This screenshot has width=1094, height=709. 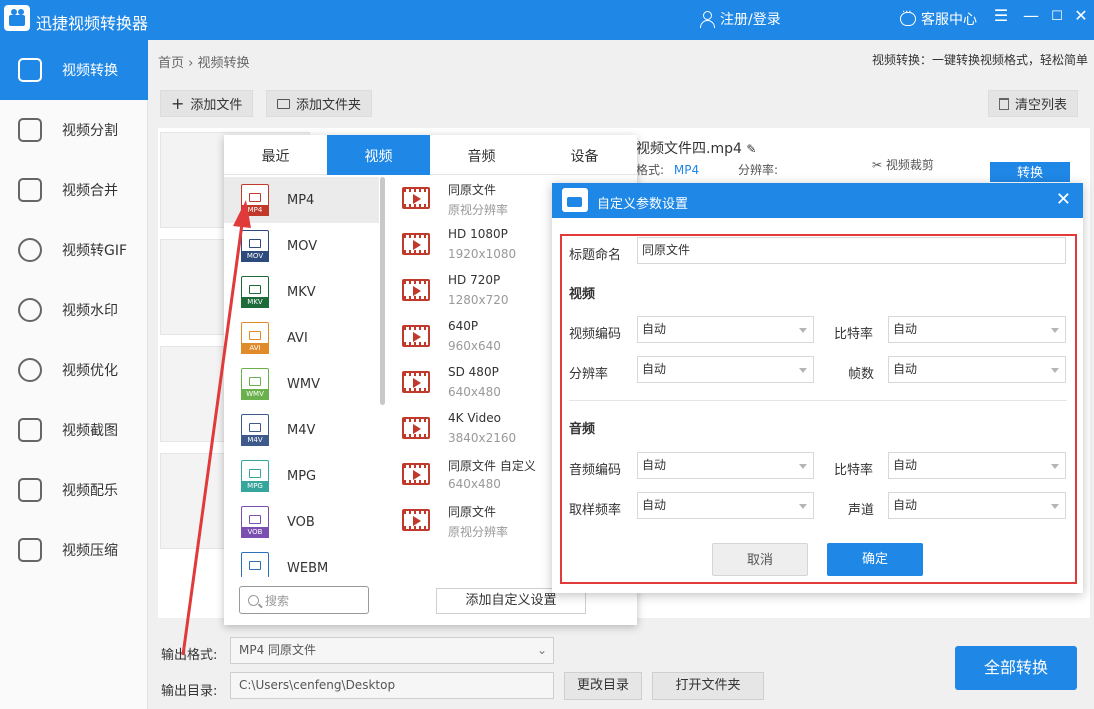 What do you see at coordinates (378, 155) in the screenshot?
I see `tab-video: 视频` at bounding box center [378, 155].